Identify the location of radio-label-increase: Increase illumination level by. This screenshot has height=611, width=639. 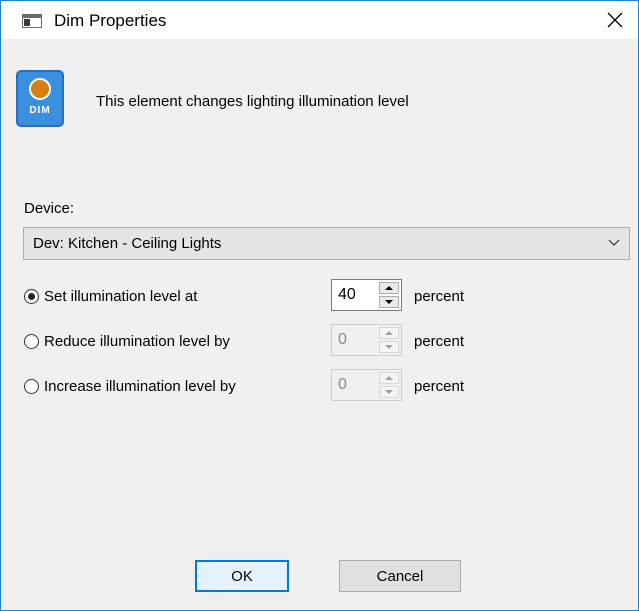
(140, 386).